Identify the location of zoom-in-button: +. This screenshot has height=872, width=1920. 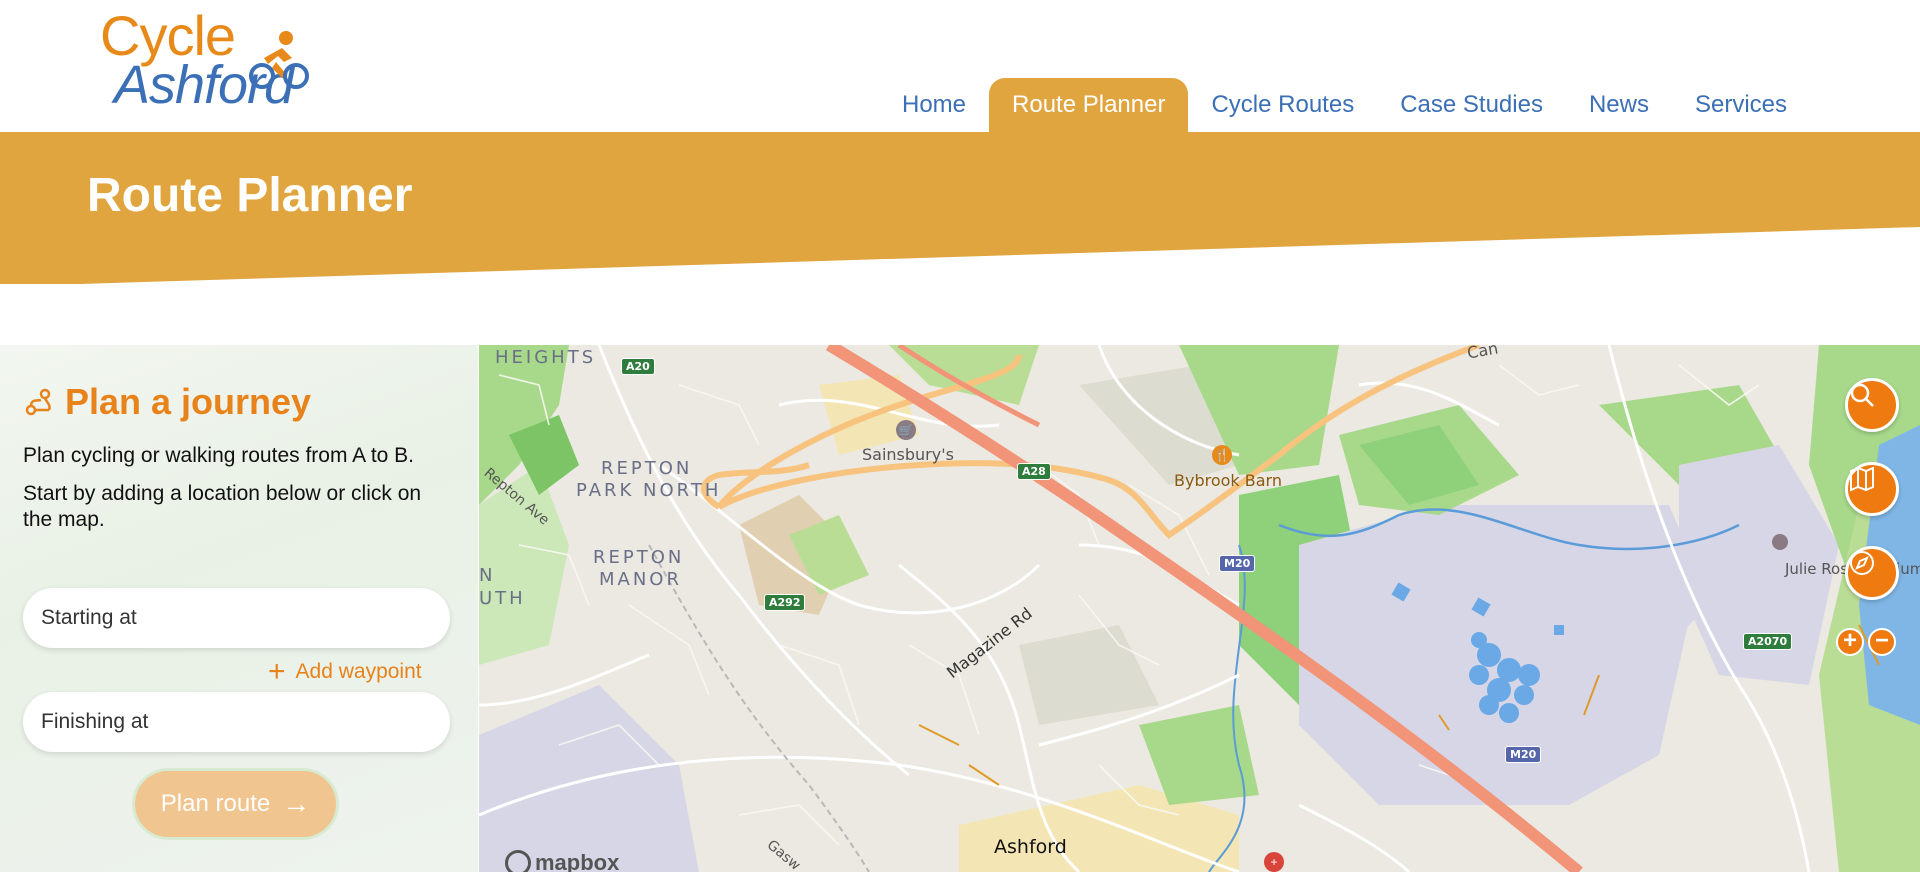
(1850, 642).